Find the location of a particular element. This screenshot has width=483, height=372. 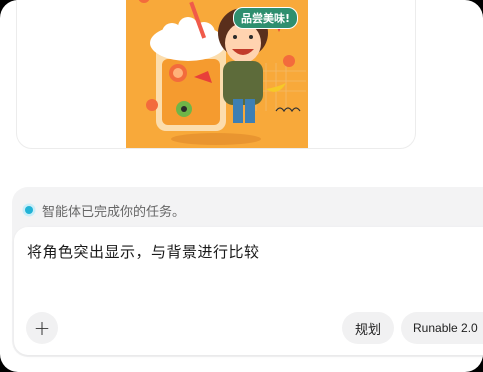

shirt is located at coordinates (243, 83).